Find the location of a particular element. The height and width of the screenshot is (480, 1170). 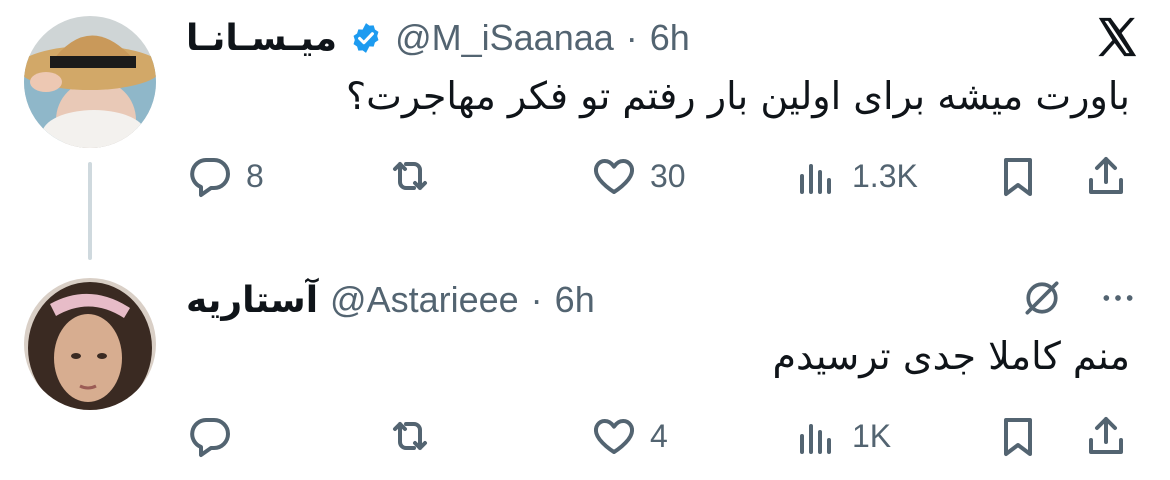

tweet-header: آستاریه @Astarieee · 6h is located at coordinates (390, 300).